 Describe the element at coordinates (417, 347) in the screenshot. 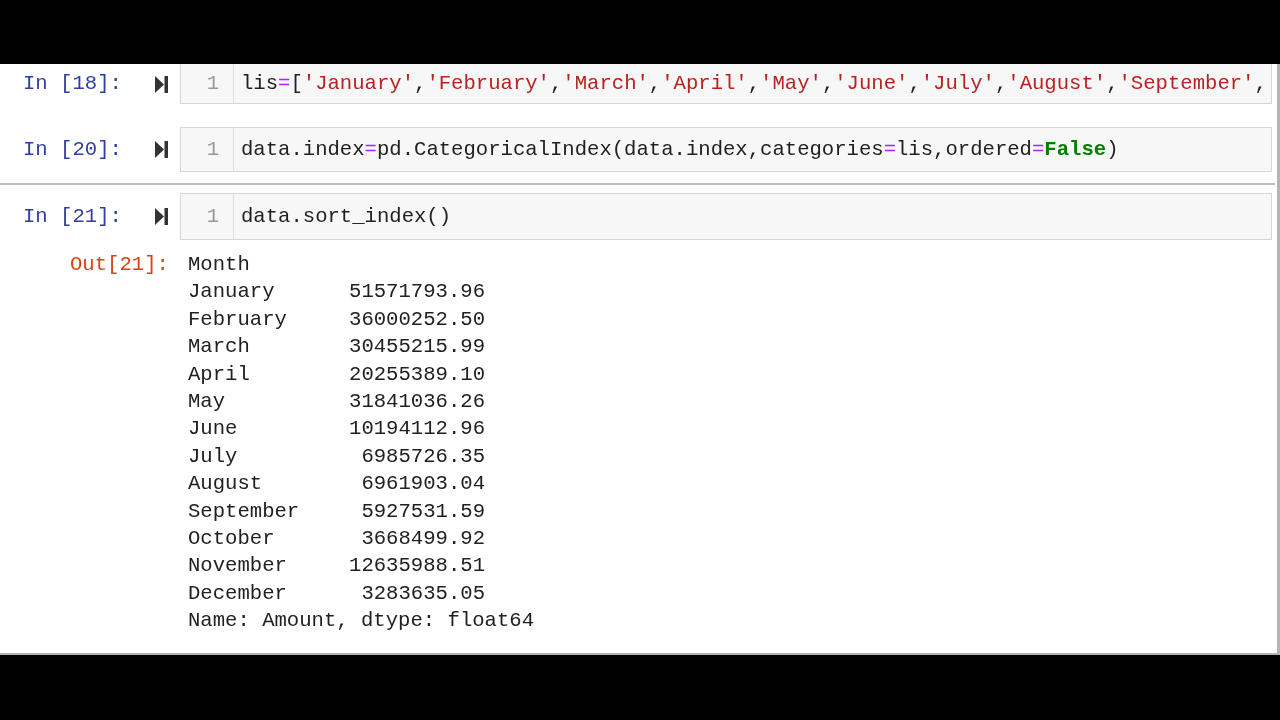

I see `series-value: 30455215.99` at that location.